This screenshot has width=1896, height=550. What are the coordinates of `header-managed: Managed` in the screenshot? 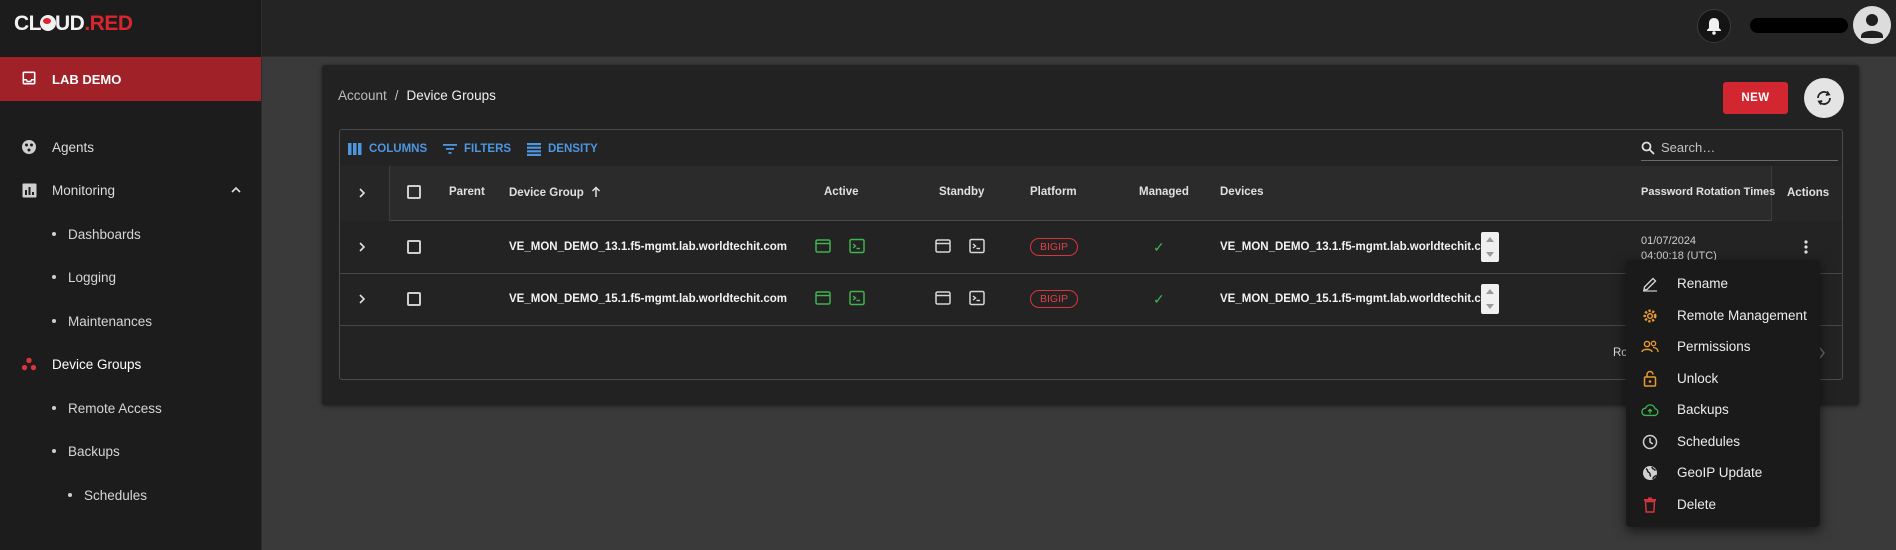 It's located at (1164, 192).